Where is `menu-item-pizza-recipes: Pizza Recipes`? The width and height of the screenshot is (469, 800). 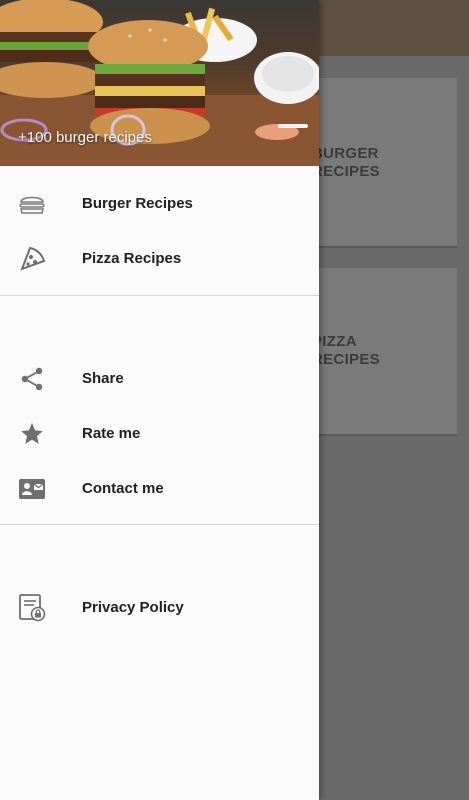
menu-item-pizza-recipes: Pizza Recipes is located at coordinates (159, 258).